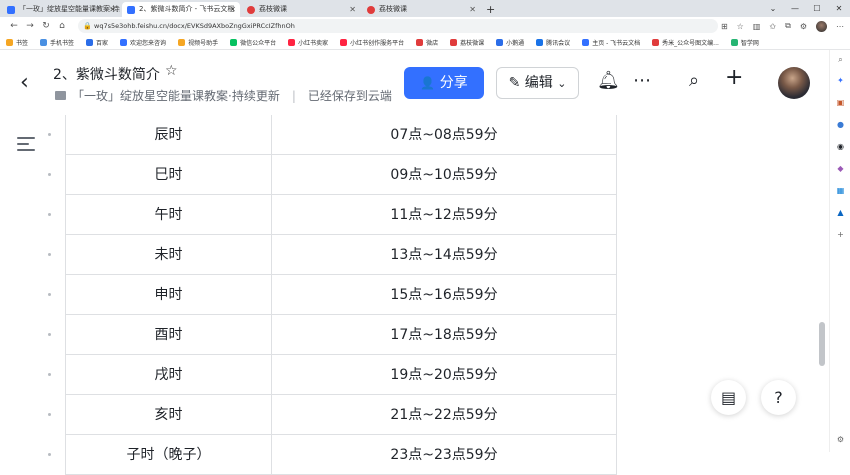 The height and width of the screenshot is (475, 850). I want to click on bookmark-star-icon: ☆, so click(740, 26).